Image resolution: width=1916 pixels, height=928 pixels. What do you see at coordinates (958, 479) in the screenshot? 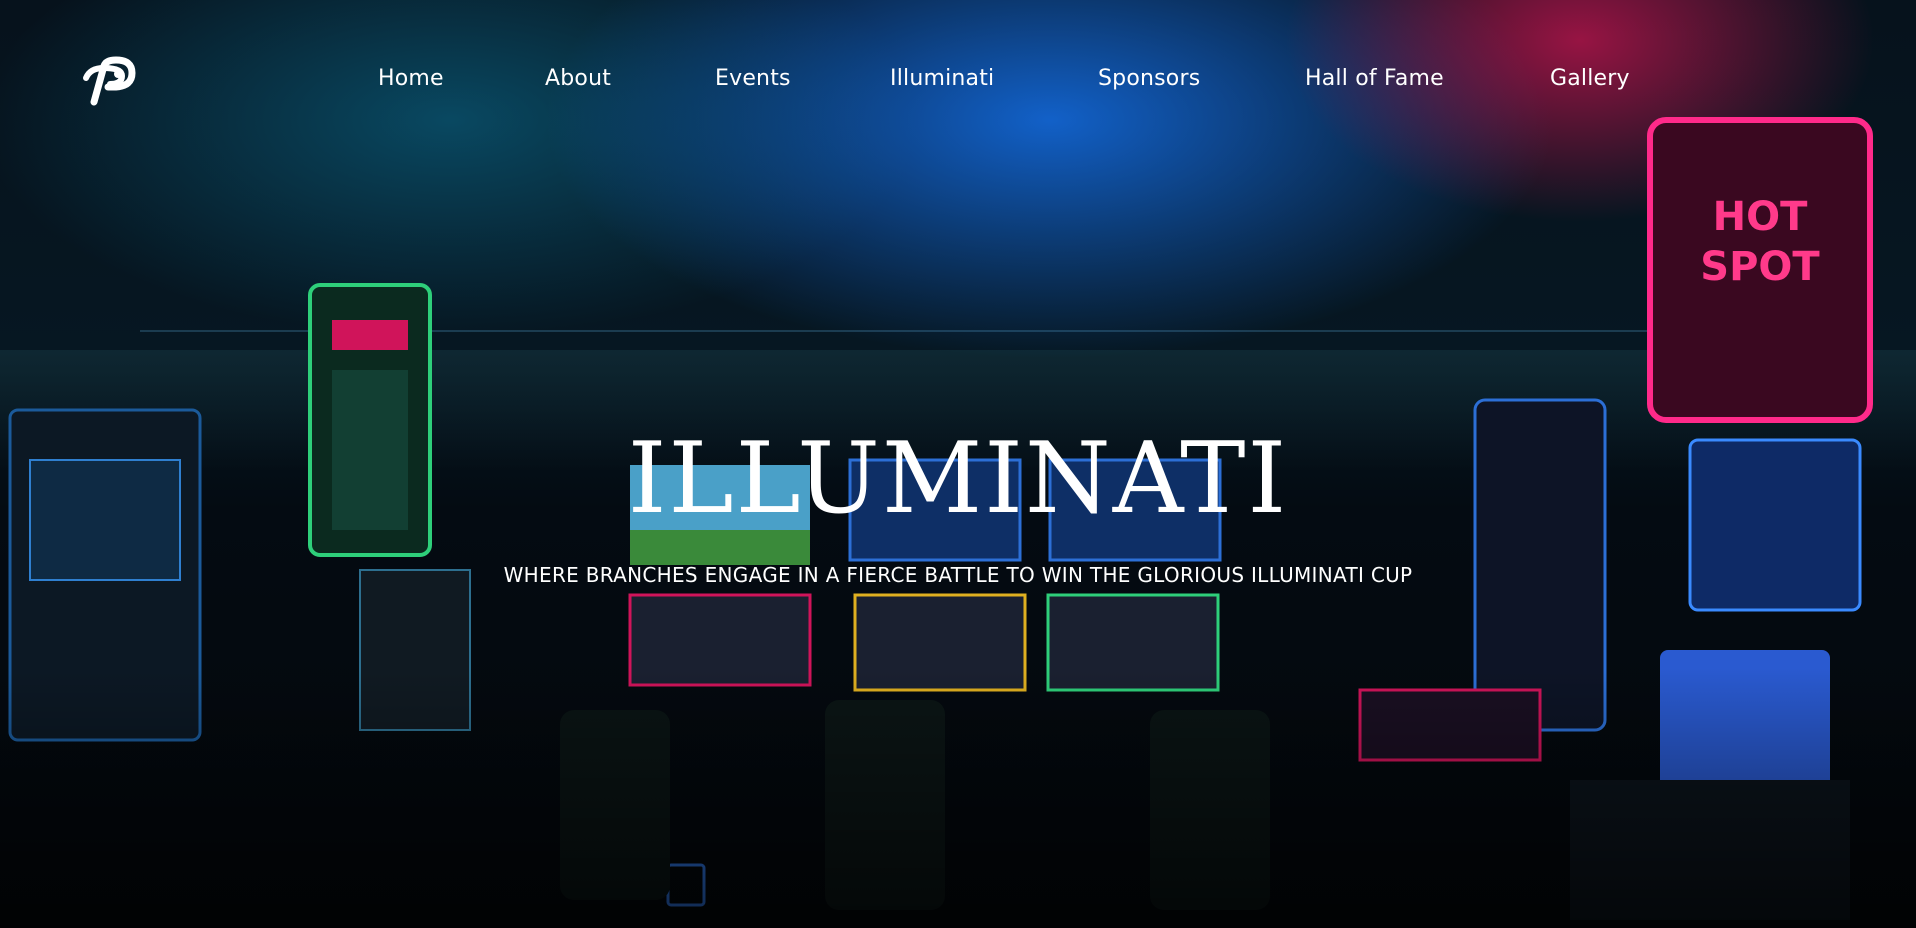
I see `hero-title: ILLUMINATI` at bounding box center [958, 479].